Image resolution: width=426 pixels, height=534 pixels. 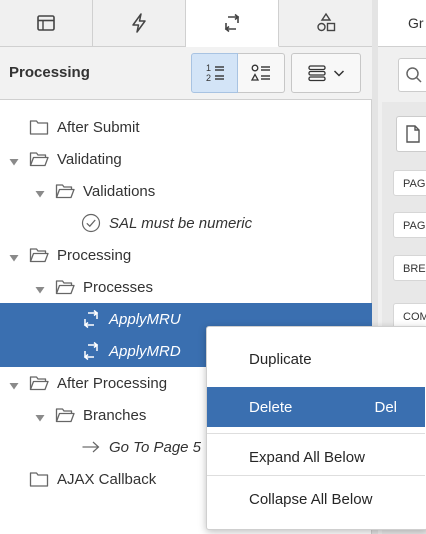 I want to click on tree-node: Validations, so click(x=186, y=191).